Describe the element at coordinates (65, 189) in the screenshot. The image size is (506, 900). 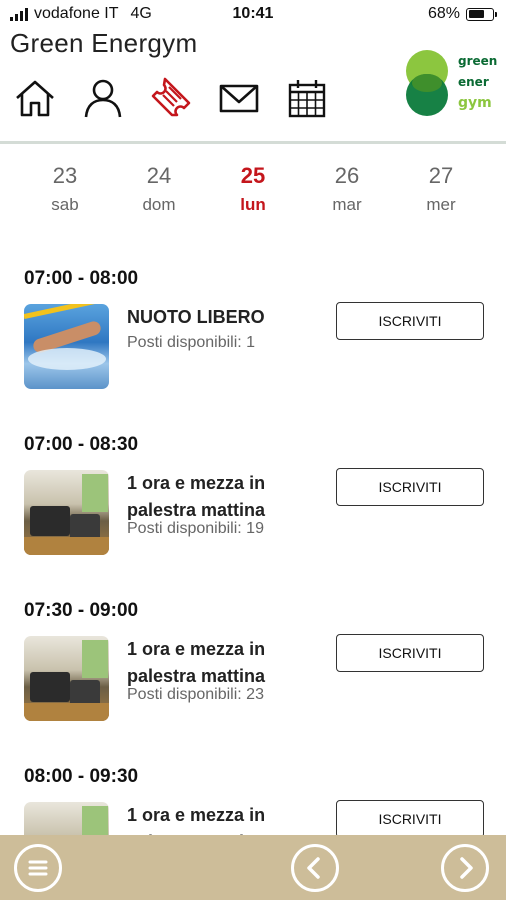
I see `day-item: 23 sab` at that location.